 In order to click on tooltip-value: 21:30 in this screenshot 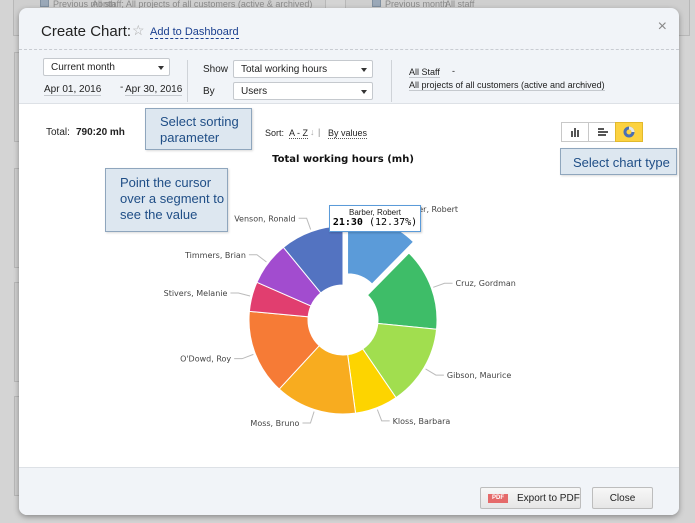, I will do `click(347, 222)`.